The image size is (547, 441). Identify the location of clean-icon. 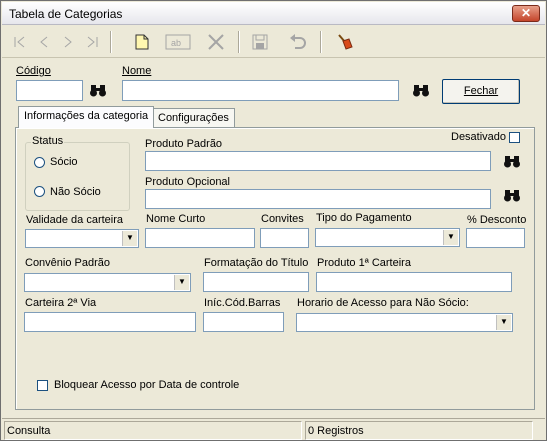
(344, 42).